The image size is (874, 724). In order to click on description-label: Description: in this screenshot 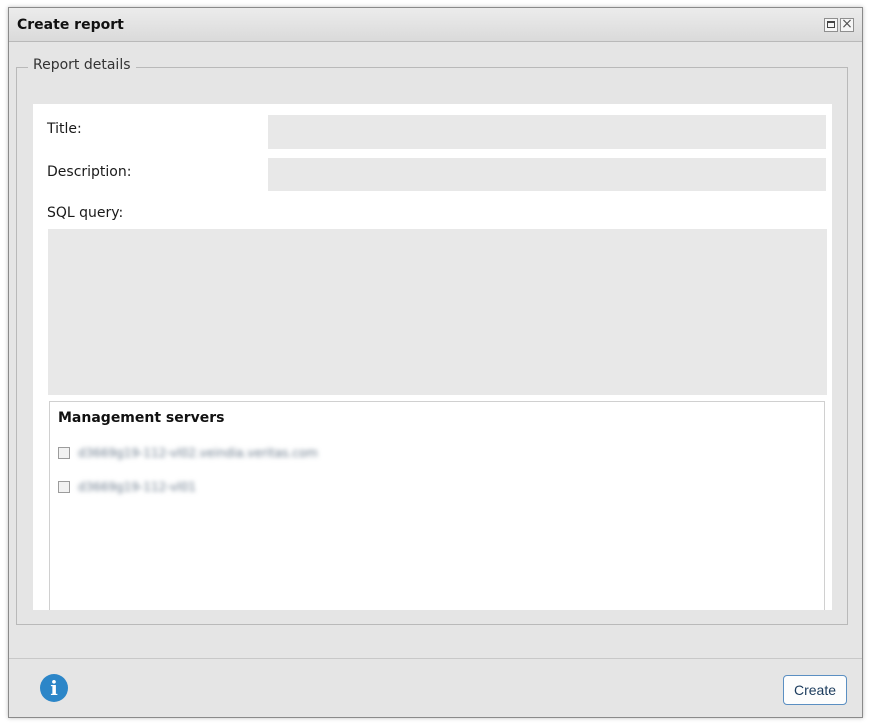, I will do `click(89, 172)`.